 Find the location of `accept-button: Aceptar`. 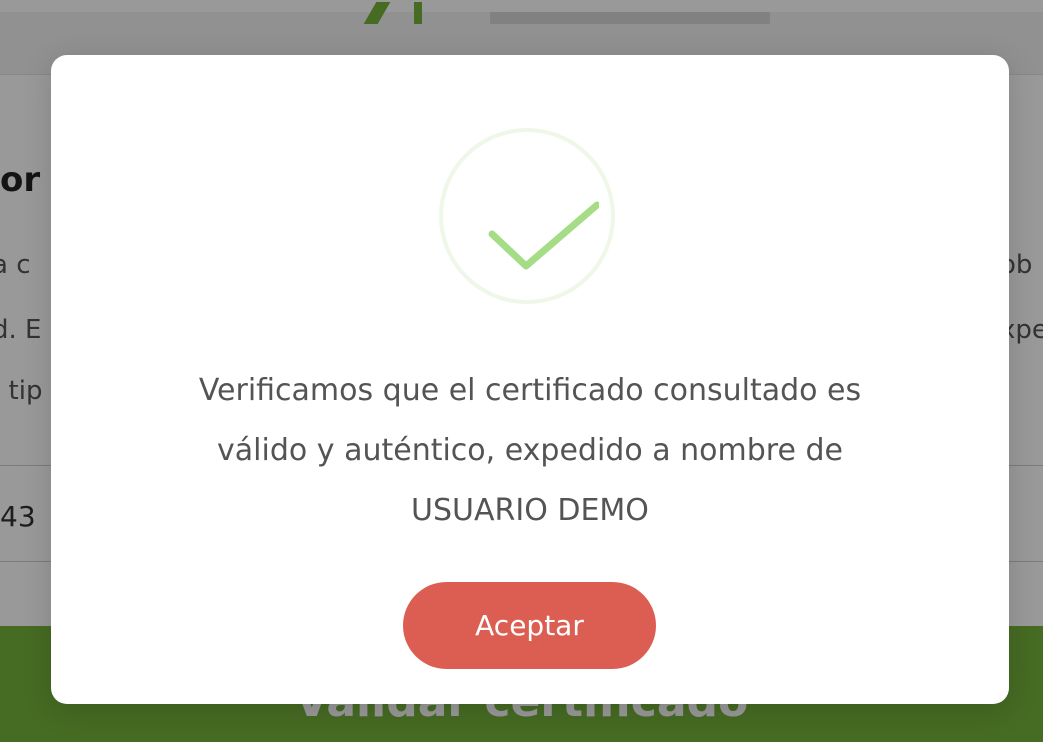

accept-button: Aceptar is located at coordinates (529, 625).